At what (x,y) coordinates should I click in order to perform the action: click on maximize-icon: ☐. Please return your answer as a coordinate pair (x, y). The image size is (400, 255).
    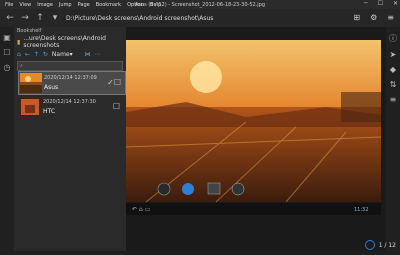
    Looking at the image, I should click on (380, 3).